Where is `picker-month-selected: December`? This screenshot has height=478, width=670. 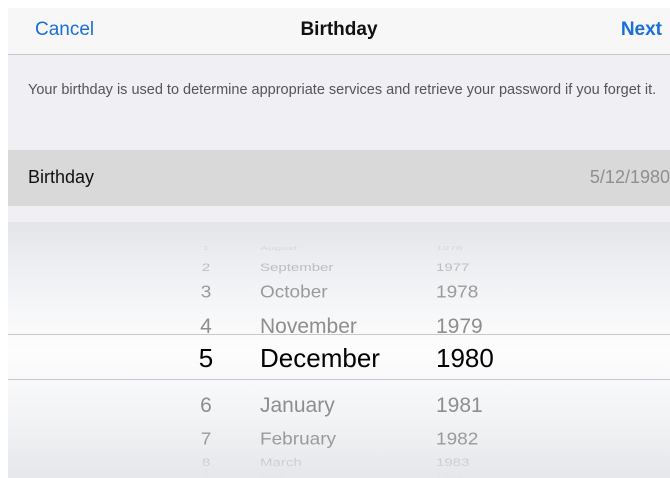
picker-month-selected: December is located at coordinates (320, 358).